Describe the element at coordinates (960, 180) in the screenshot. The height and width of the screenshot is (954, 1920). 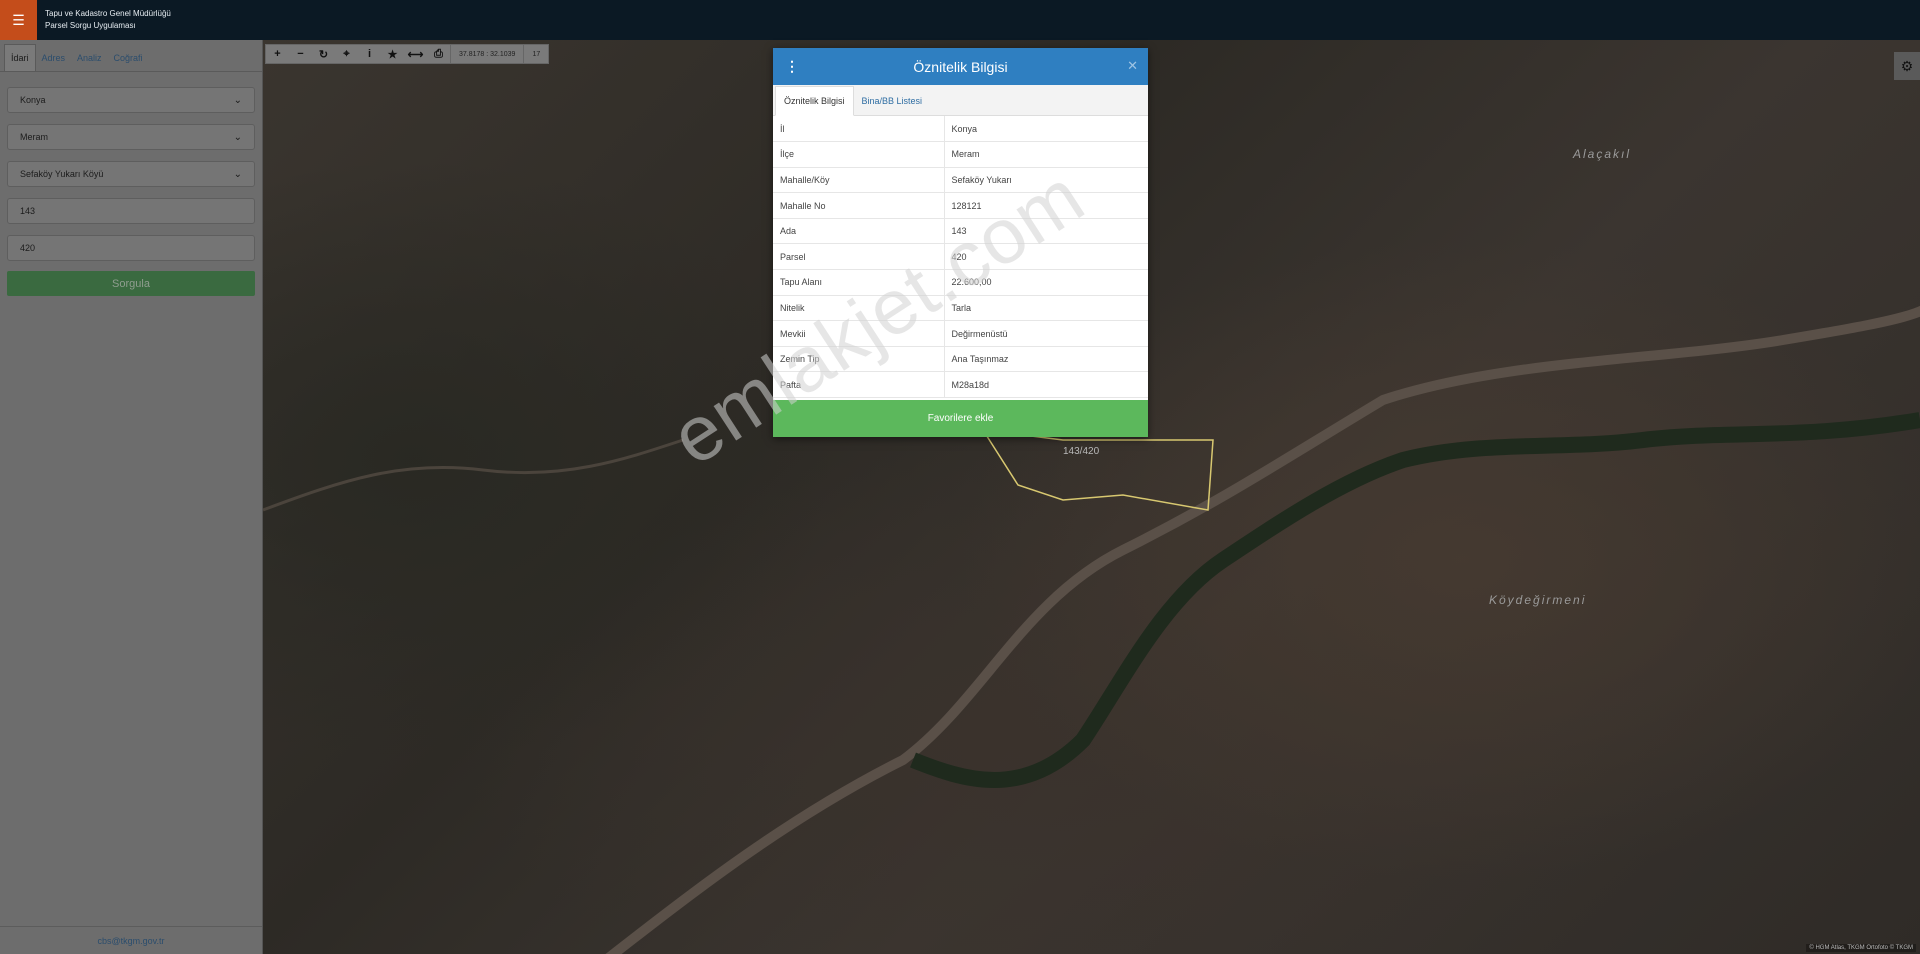
I see `table-row: Mahalle/Köy Sefaköy Yukarı` at that location.